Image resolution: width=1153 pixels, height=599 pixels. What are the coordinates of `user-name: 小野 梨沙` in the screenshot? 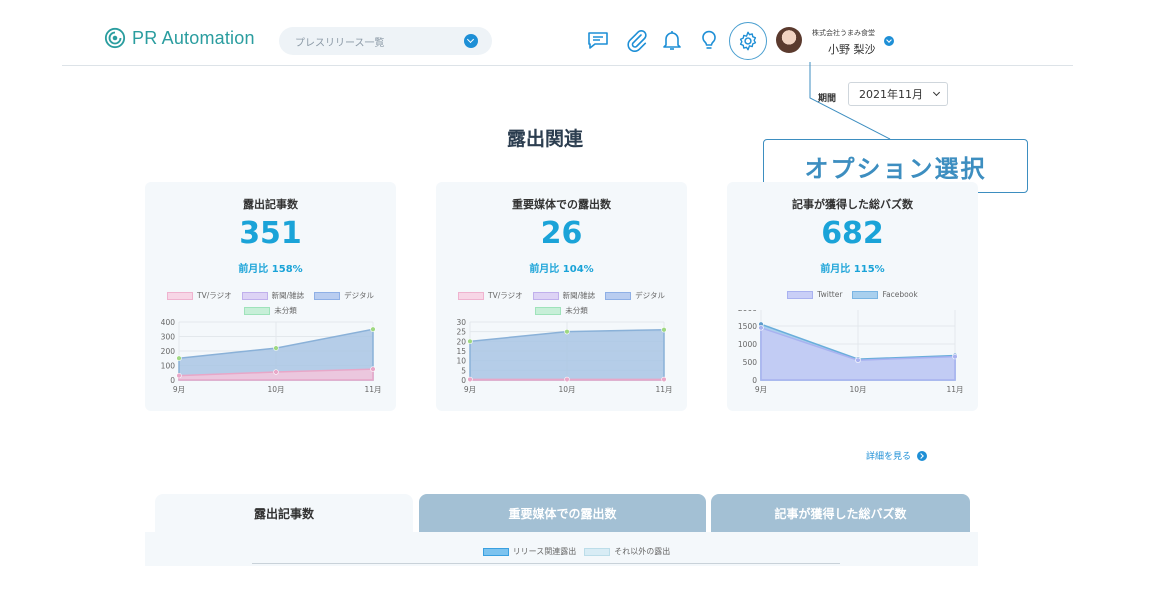 It's located at (852, 49).